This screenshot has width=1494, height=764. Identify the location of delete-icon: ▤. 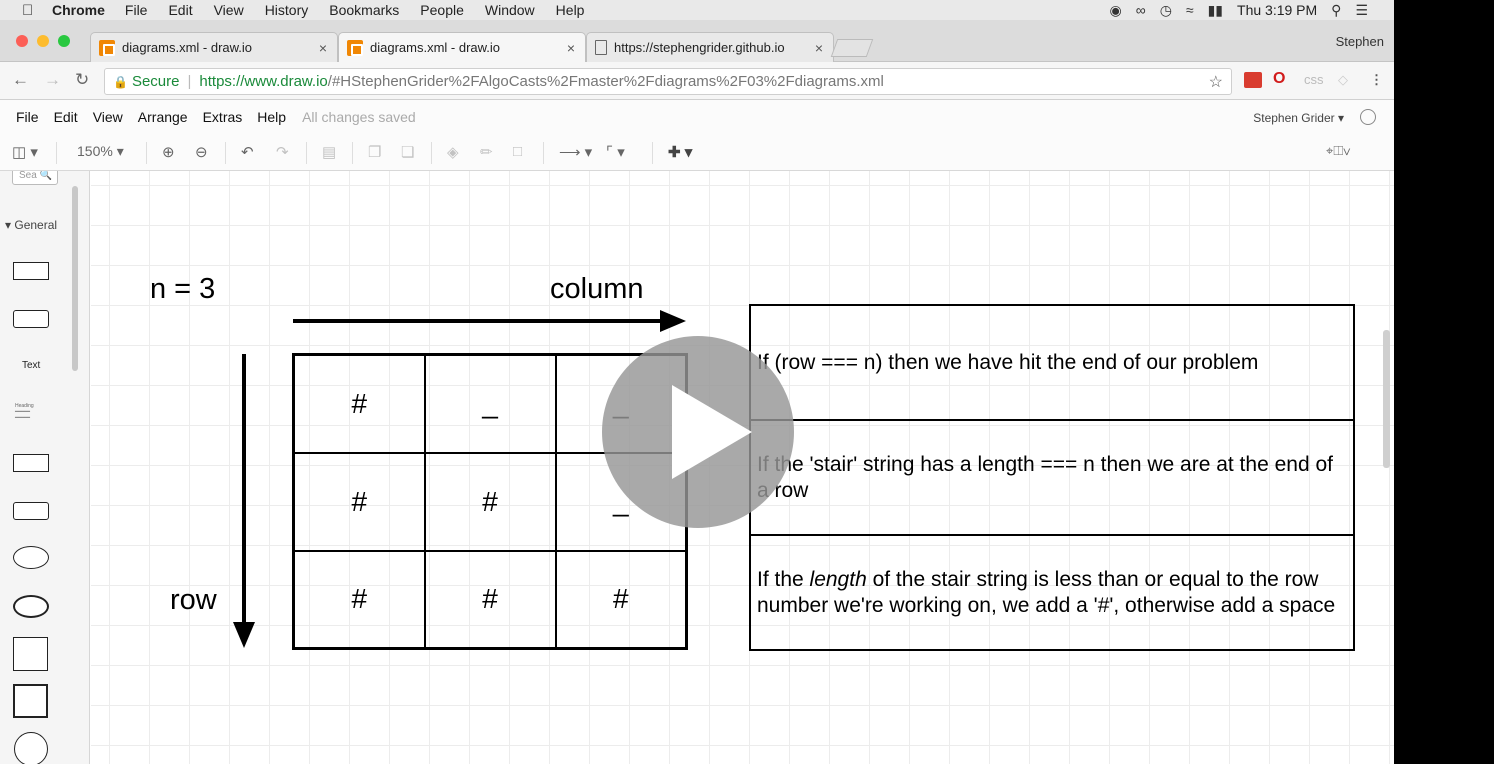
(329, 152).